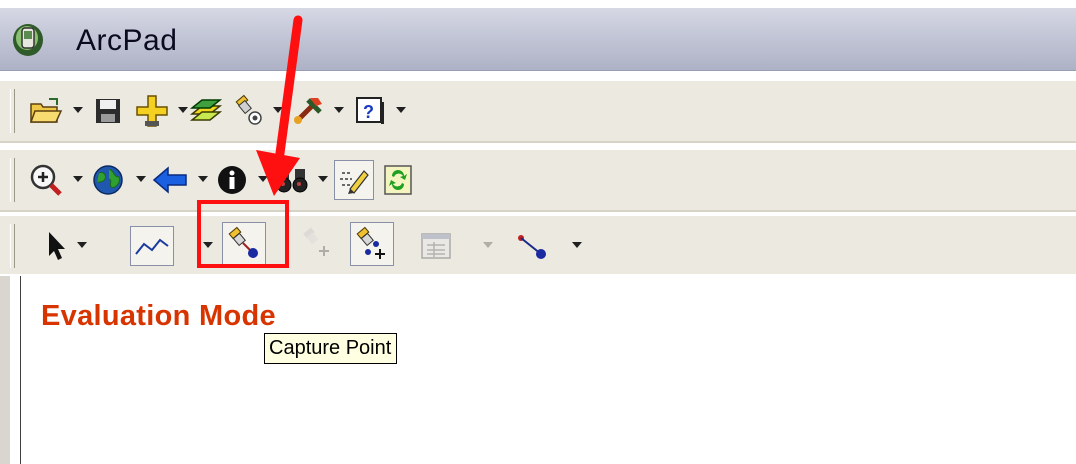  What do you see at coordinates (488, 245) in the screenshot?
I see `attributes-dropdown-icon` at bounding box center [488, 245].